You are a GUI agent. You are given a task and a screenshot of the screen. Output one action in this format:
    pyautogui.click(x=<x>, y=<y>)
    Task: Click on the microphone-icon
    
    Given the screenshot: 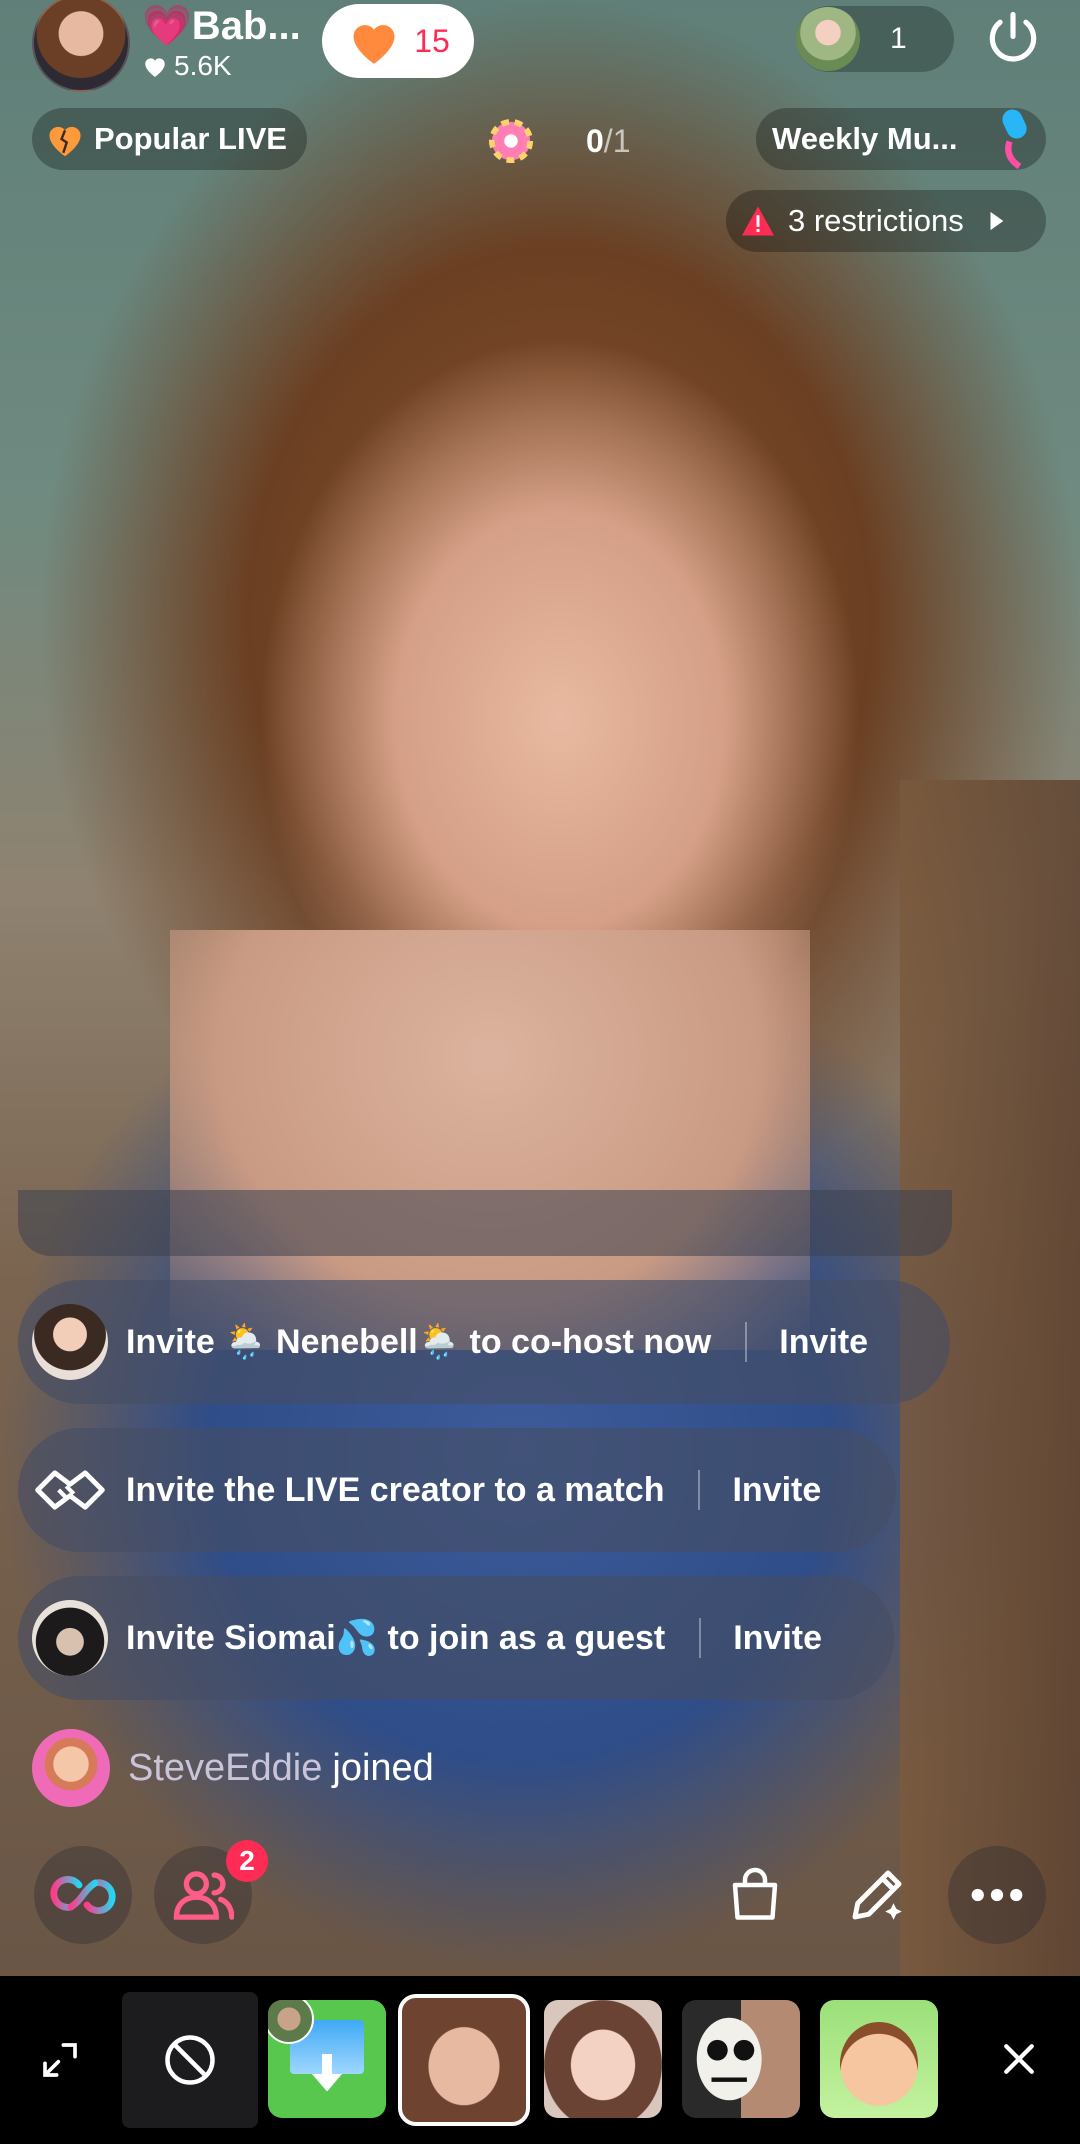 What is the action you would take?
    pyautogui.click(x=1014, y=139)
    